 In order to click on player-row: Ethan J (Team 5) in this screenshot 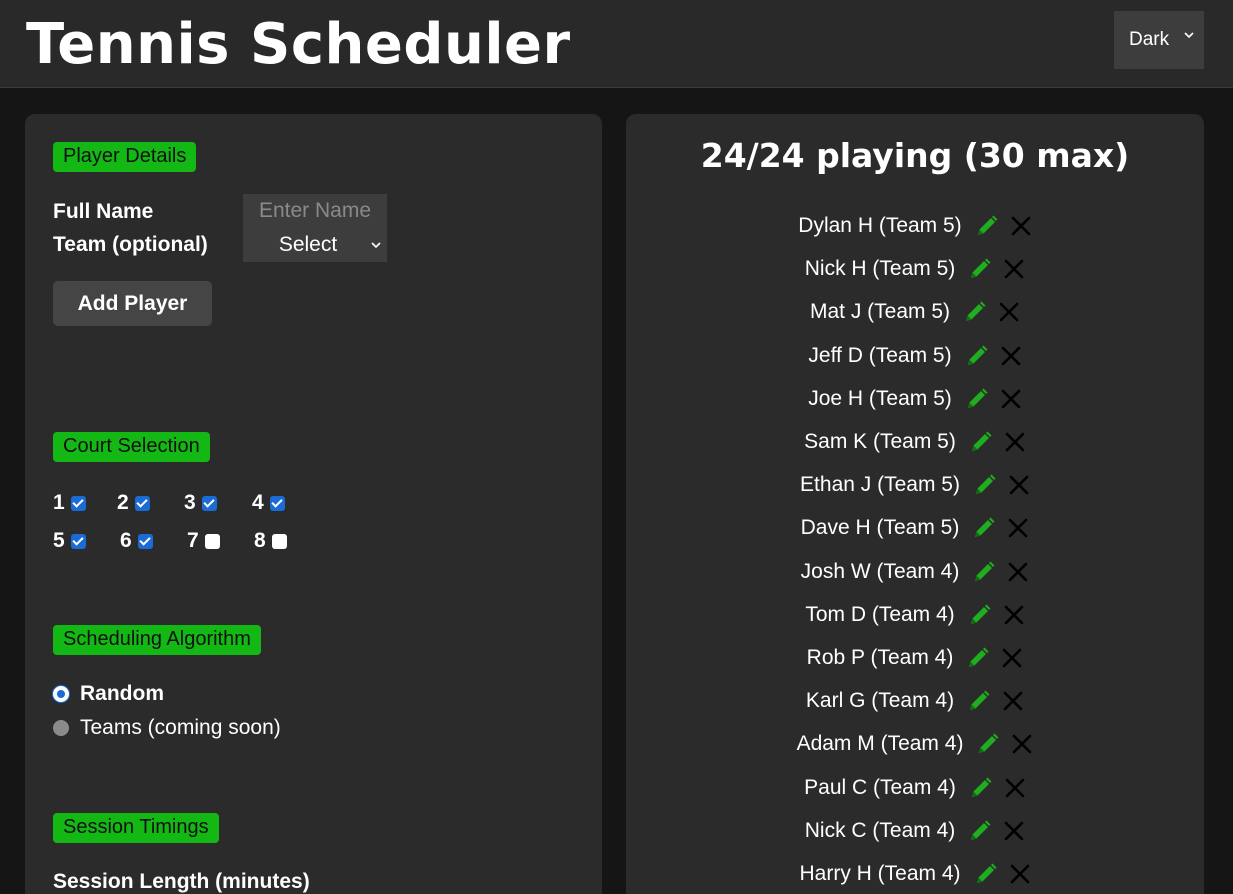, I will do `click(915, 485)`.